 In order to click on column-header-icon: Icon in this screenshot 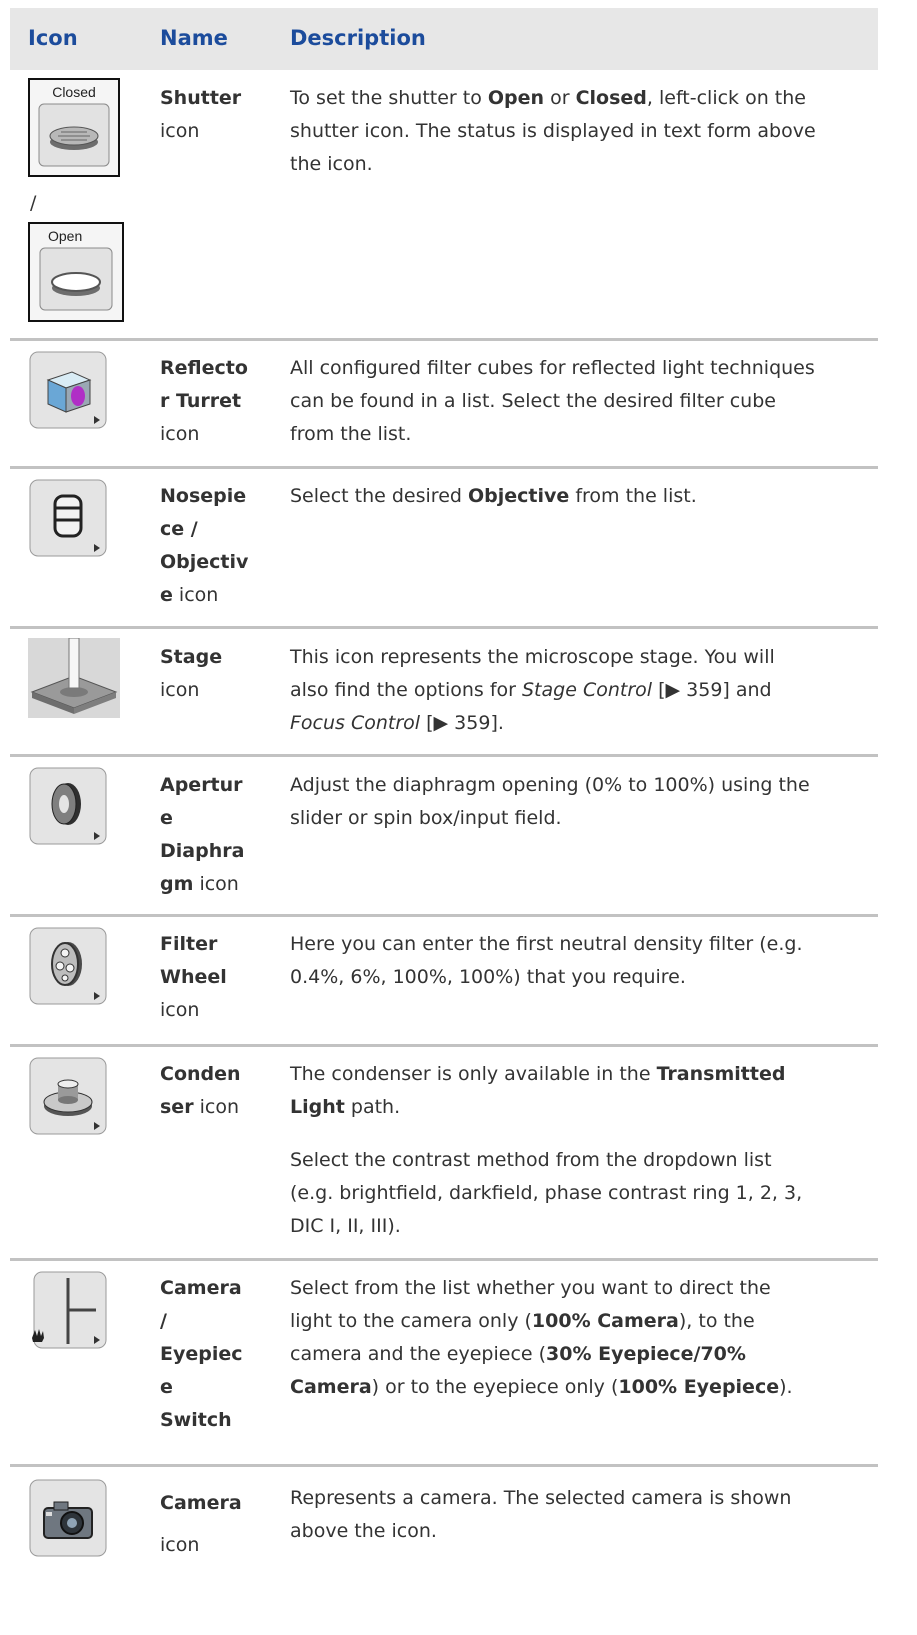, I will do `click(53, 38)`.